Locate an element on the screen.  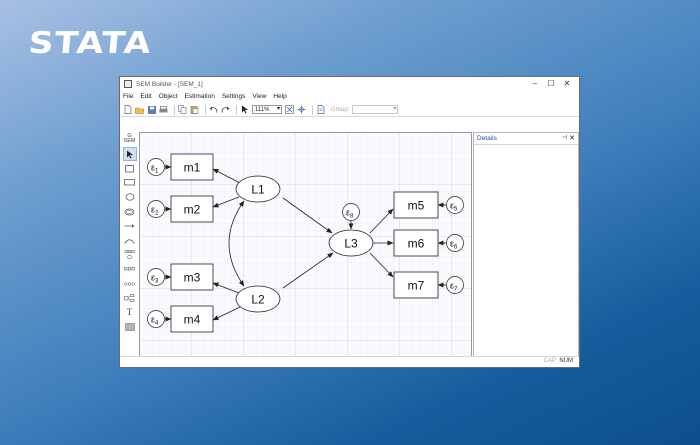
copy-icon is located at coordinates (182, 109).